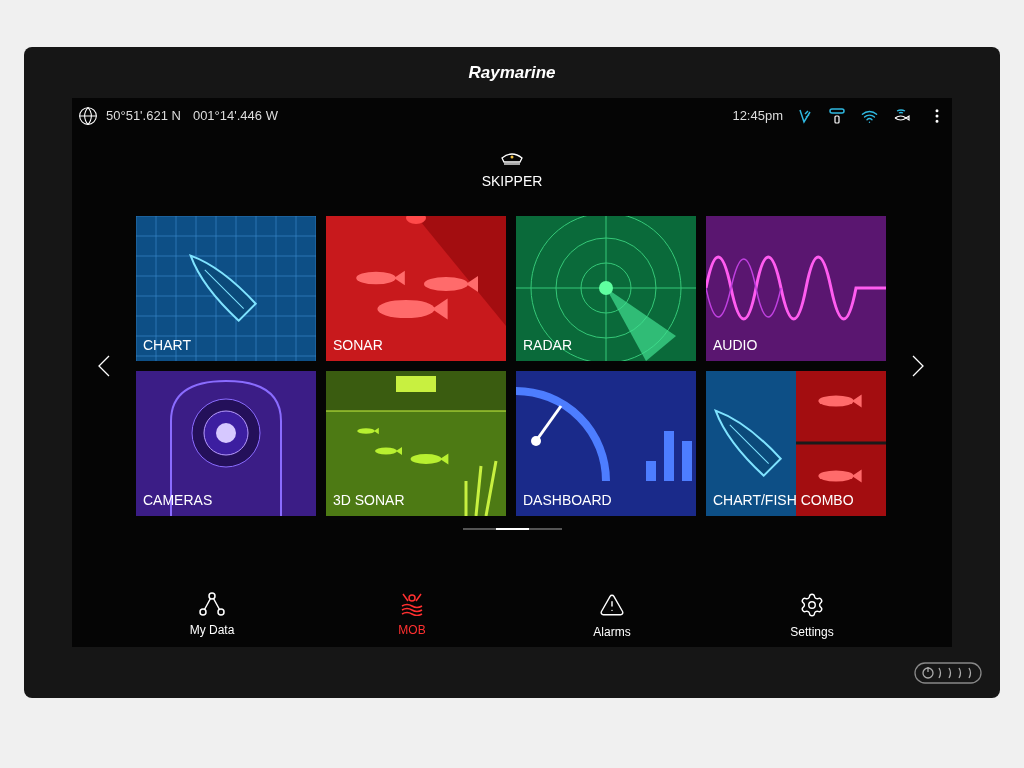 This screenshot has height=768, width=1024. I want to click on globe-icon, so click(88, 116).